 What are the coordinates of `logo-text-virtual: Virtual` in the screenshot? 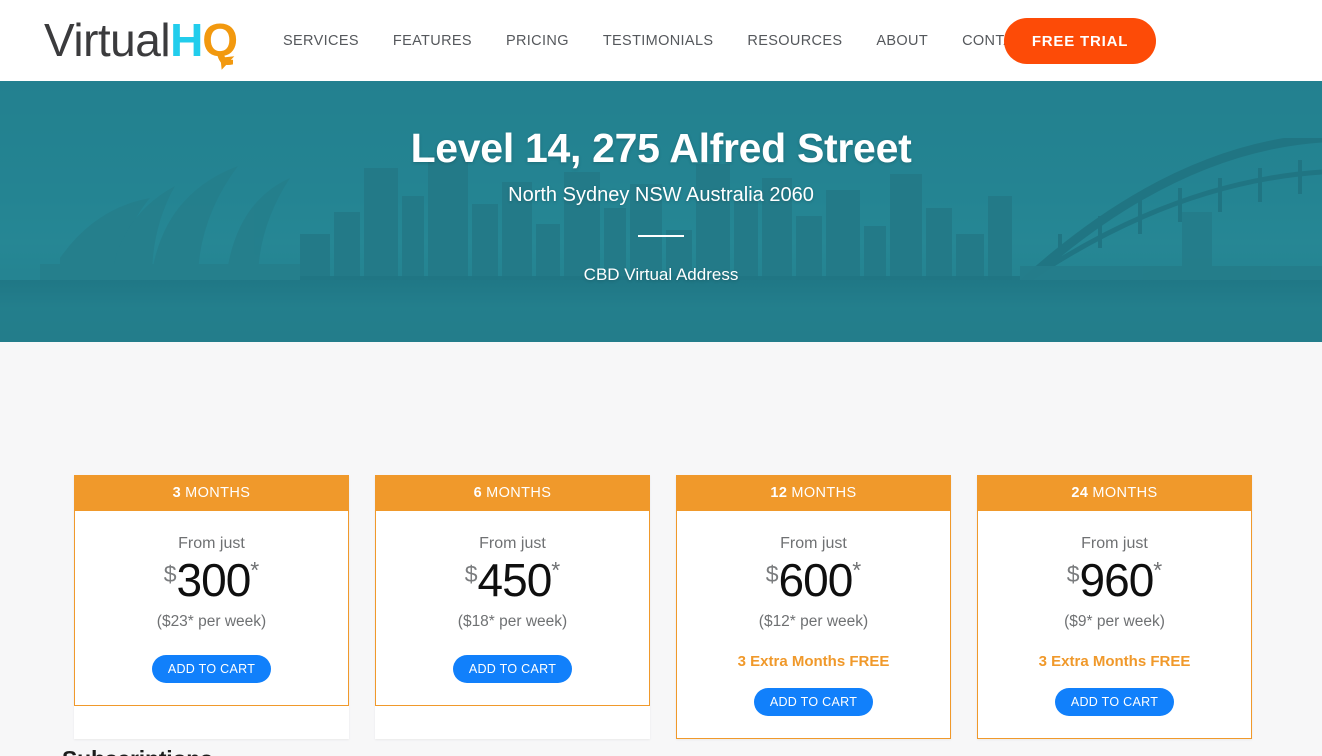 It's located at (107, 40).